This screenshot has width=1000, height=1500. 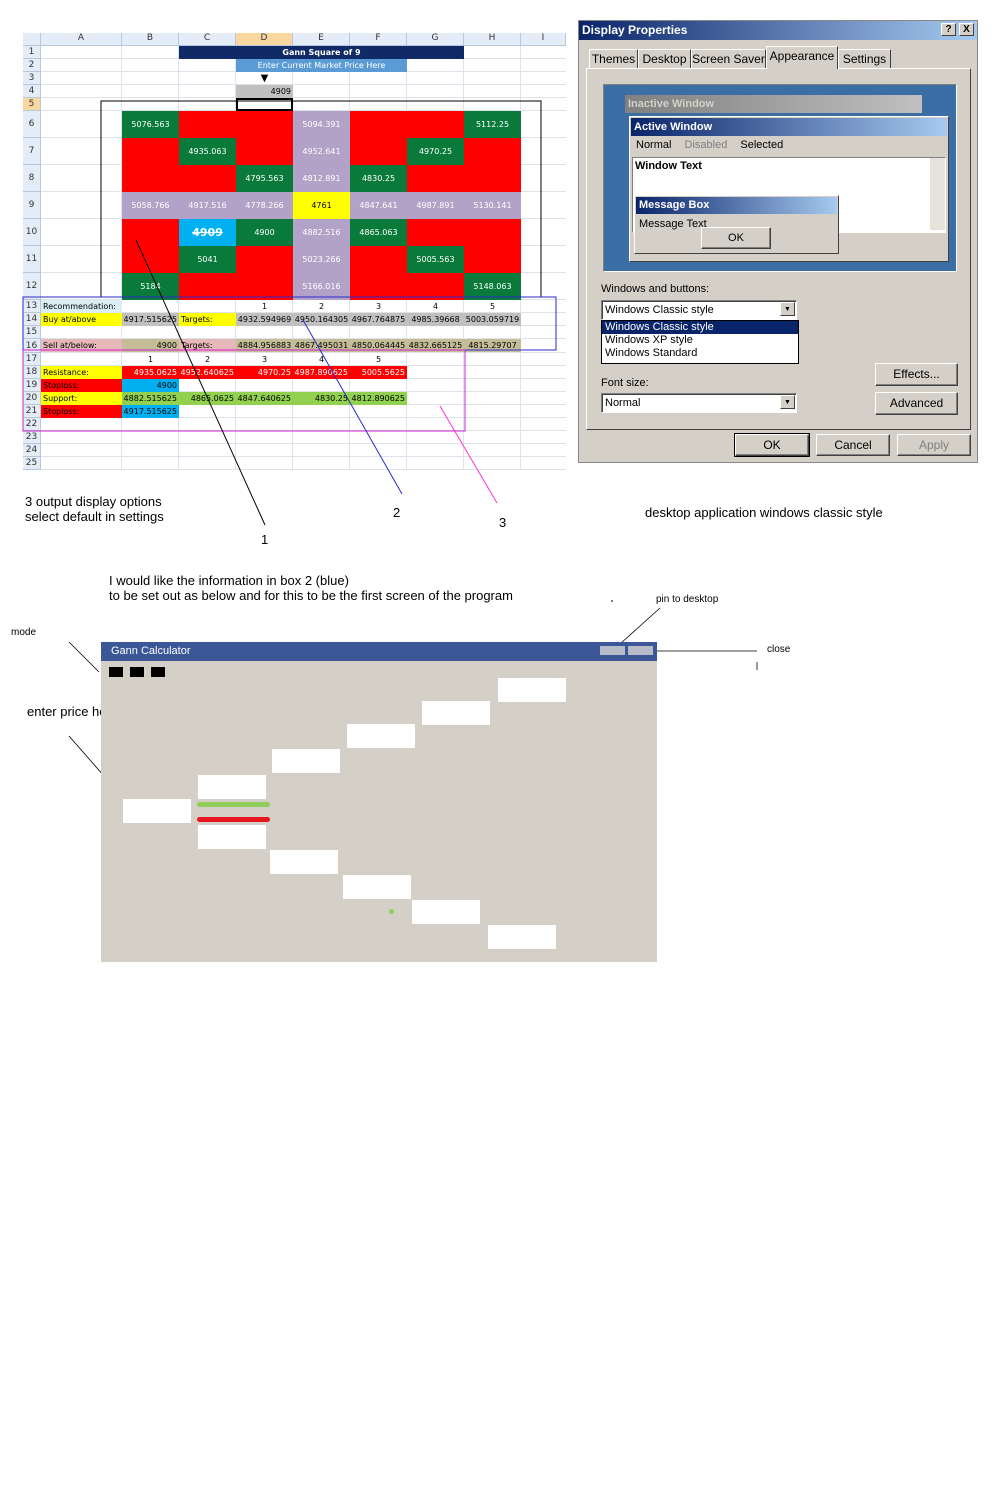 I want to click on font-size-label: Font size:, so click(x=625, y=383).